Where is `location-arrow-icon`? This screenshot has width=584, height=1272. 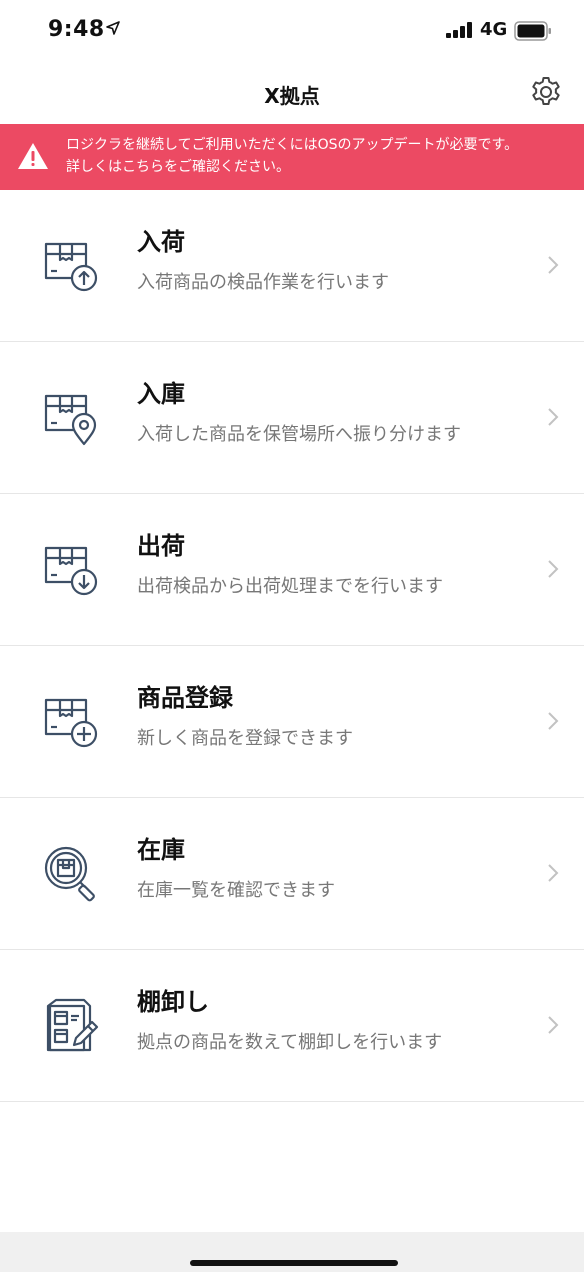
location-arrow-icon is located at coordinates (113, 29).